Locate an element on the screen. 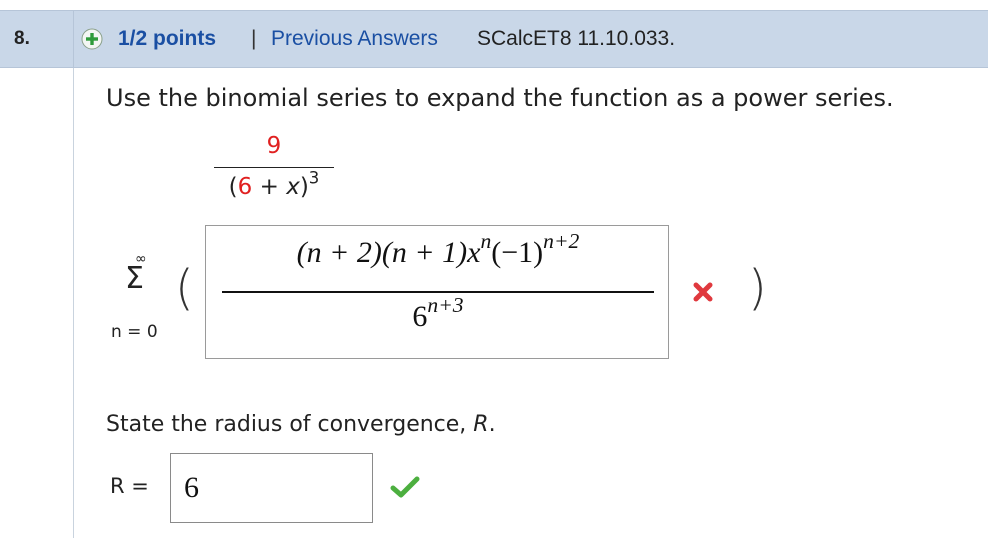  answer-numerator: (n + 2)(n + 1)xn(−1)n+2 is located at coordinates (438, 250).